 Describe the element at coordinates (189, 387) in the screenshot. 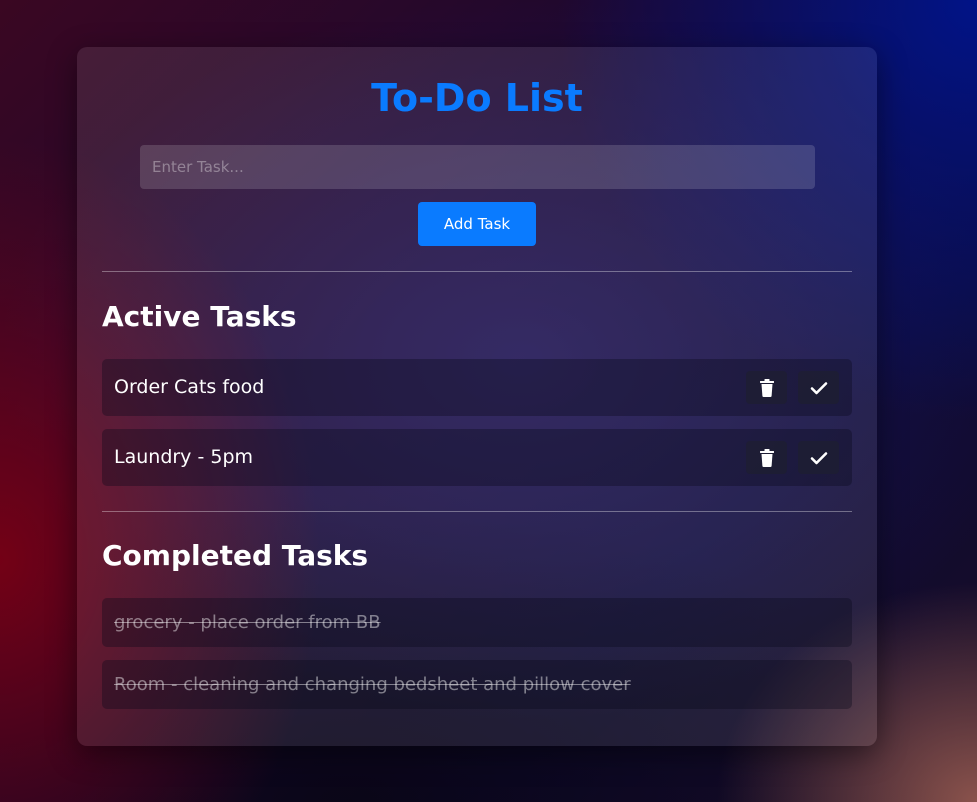

I see `task-label: Order Cats food` at that location.